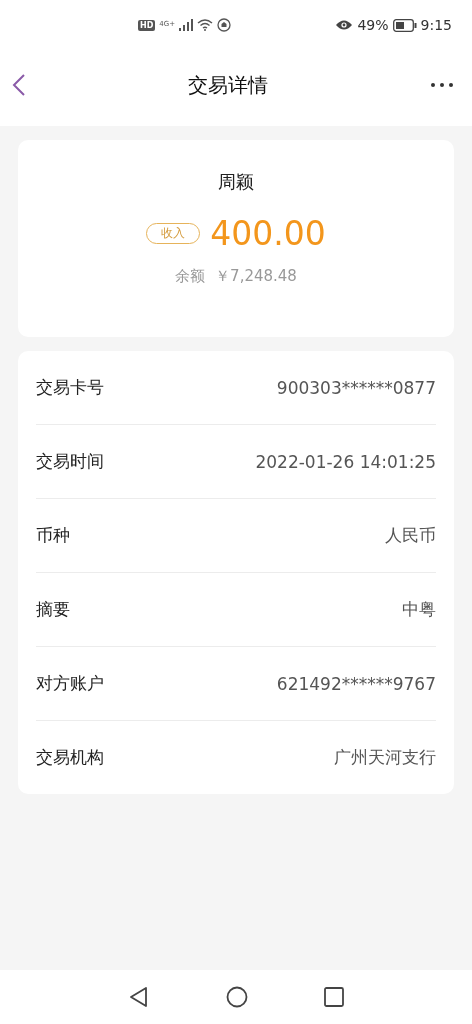  What do you see at coordinates (70, 461) in the screenshot?
I see `detail-label: 交易时间` at bounding box center [70, 461].